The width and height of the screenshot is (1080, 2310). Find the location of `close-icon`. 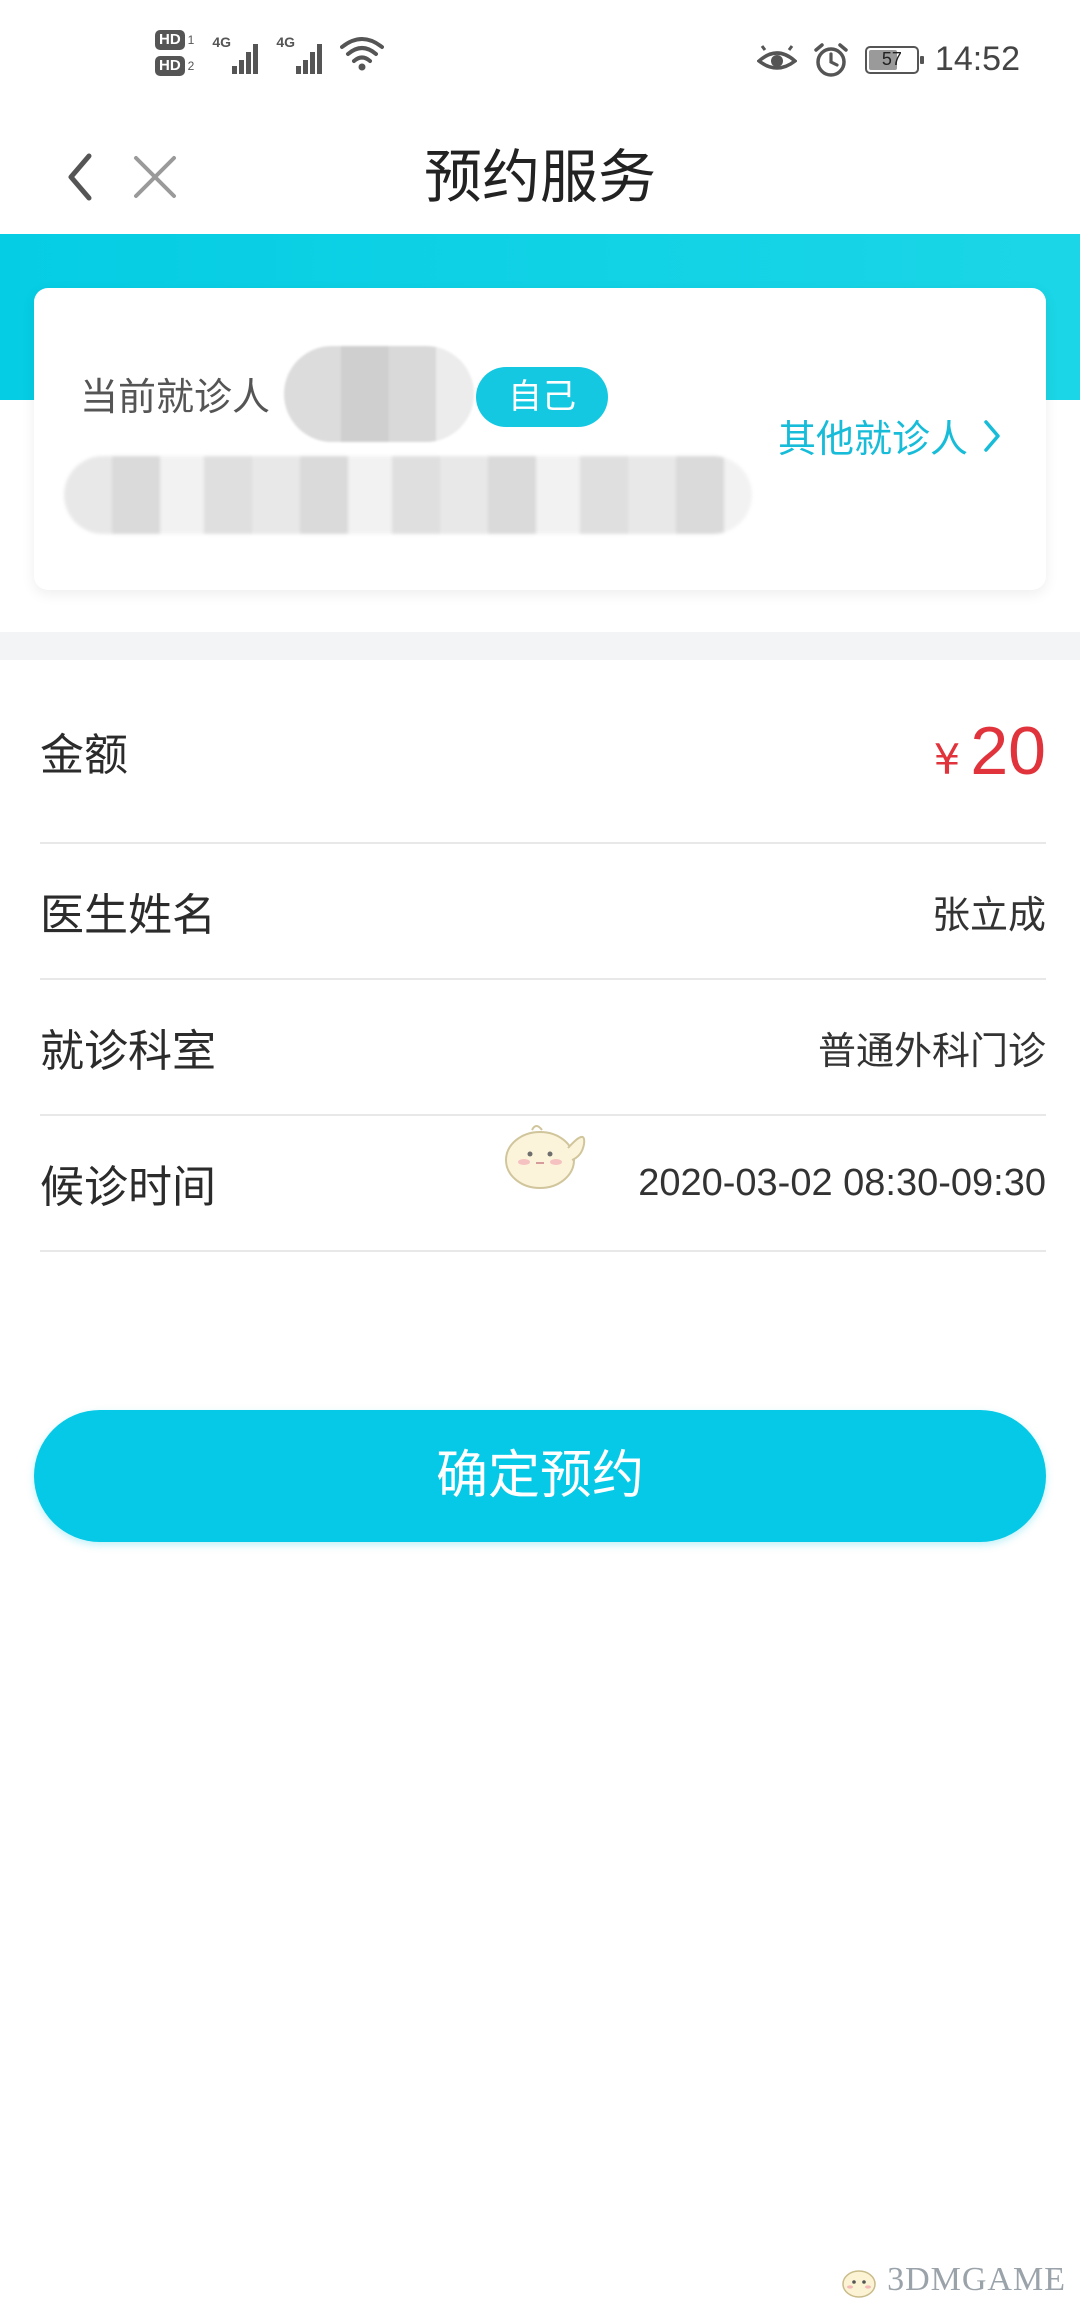

close-icon is located at coordinates (155, 177).